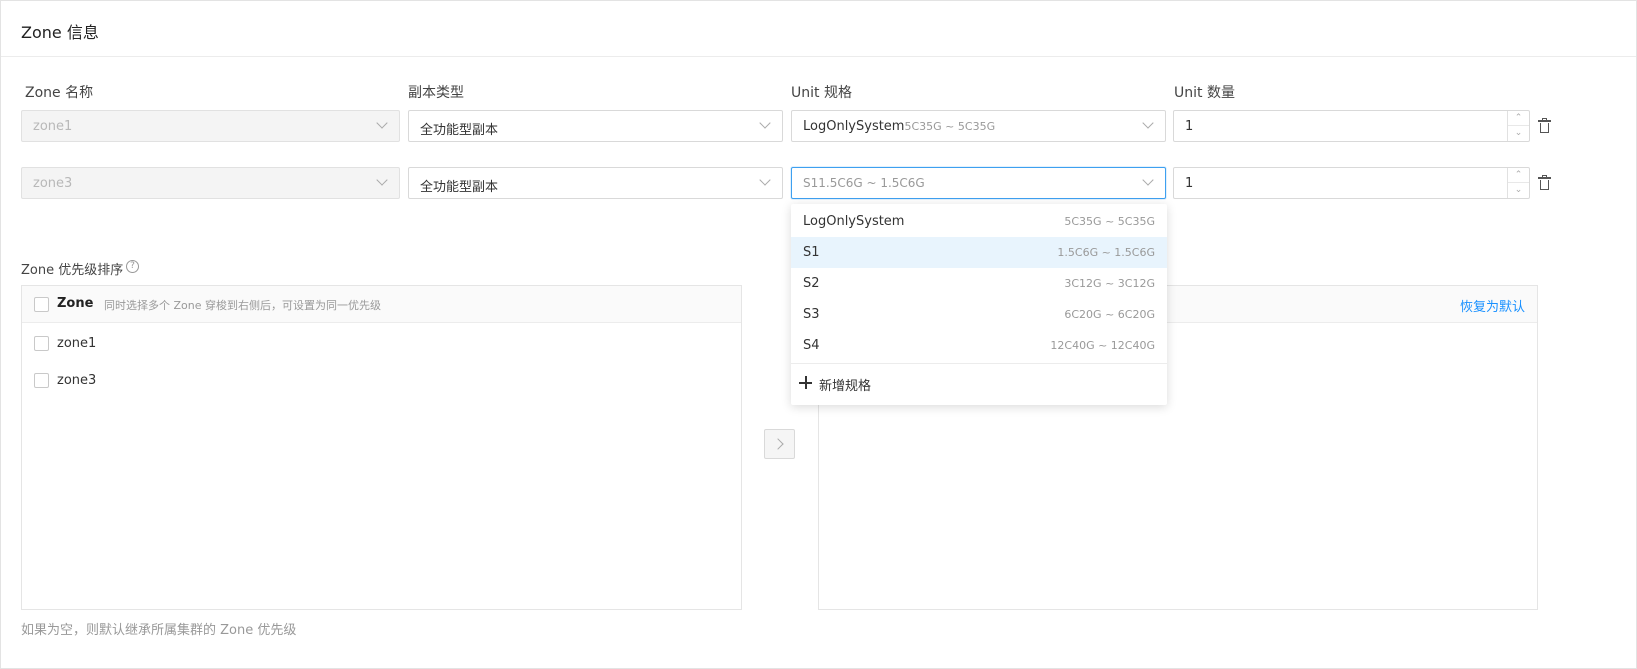 This screenshot has height=669, width=1637. What do you see at coordinates (1109, 314) in the screenshot?
I see `spec-option-detail: 6C20G ~ 6C20G` at bounding box center [1109, 314].